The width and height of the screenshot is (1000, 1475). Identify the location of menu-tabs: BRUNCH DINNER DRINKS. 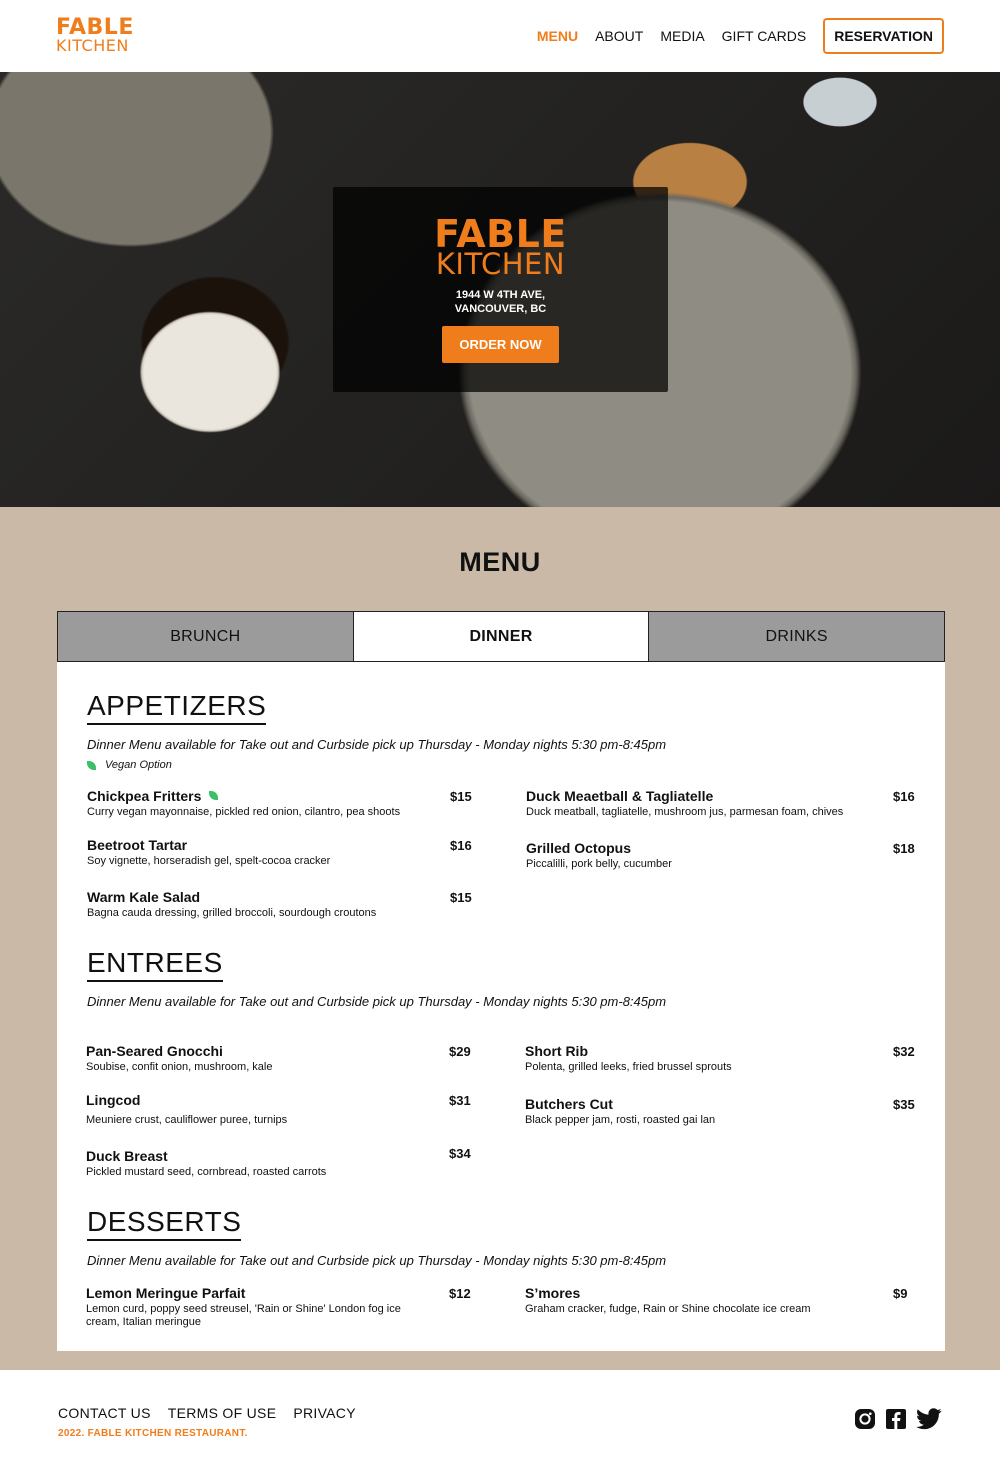
(501, 636).